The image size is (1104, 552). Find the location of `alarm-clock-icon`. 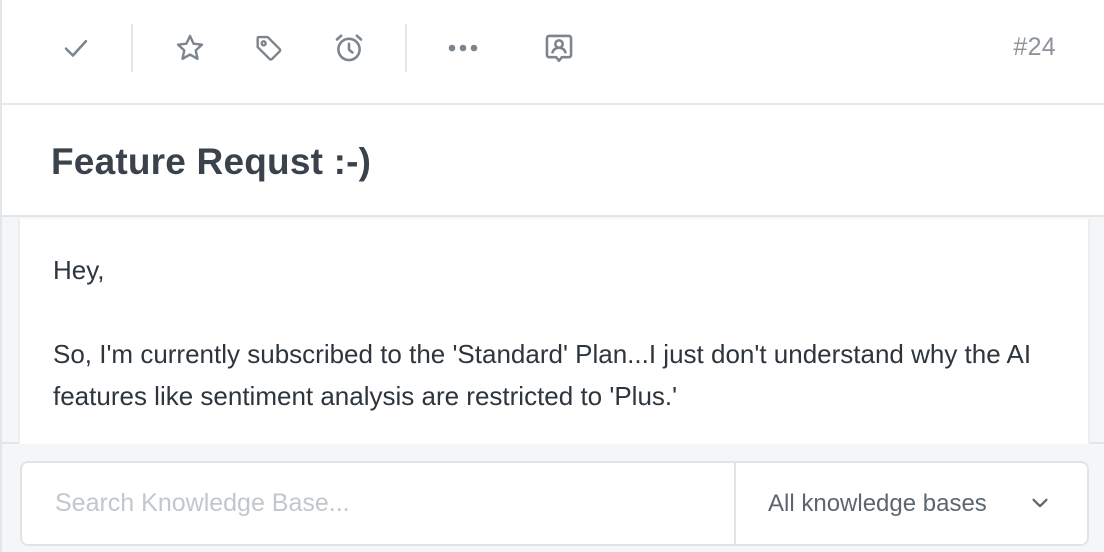

alarm-clock-icon is located at coordinates (349, 48).